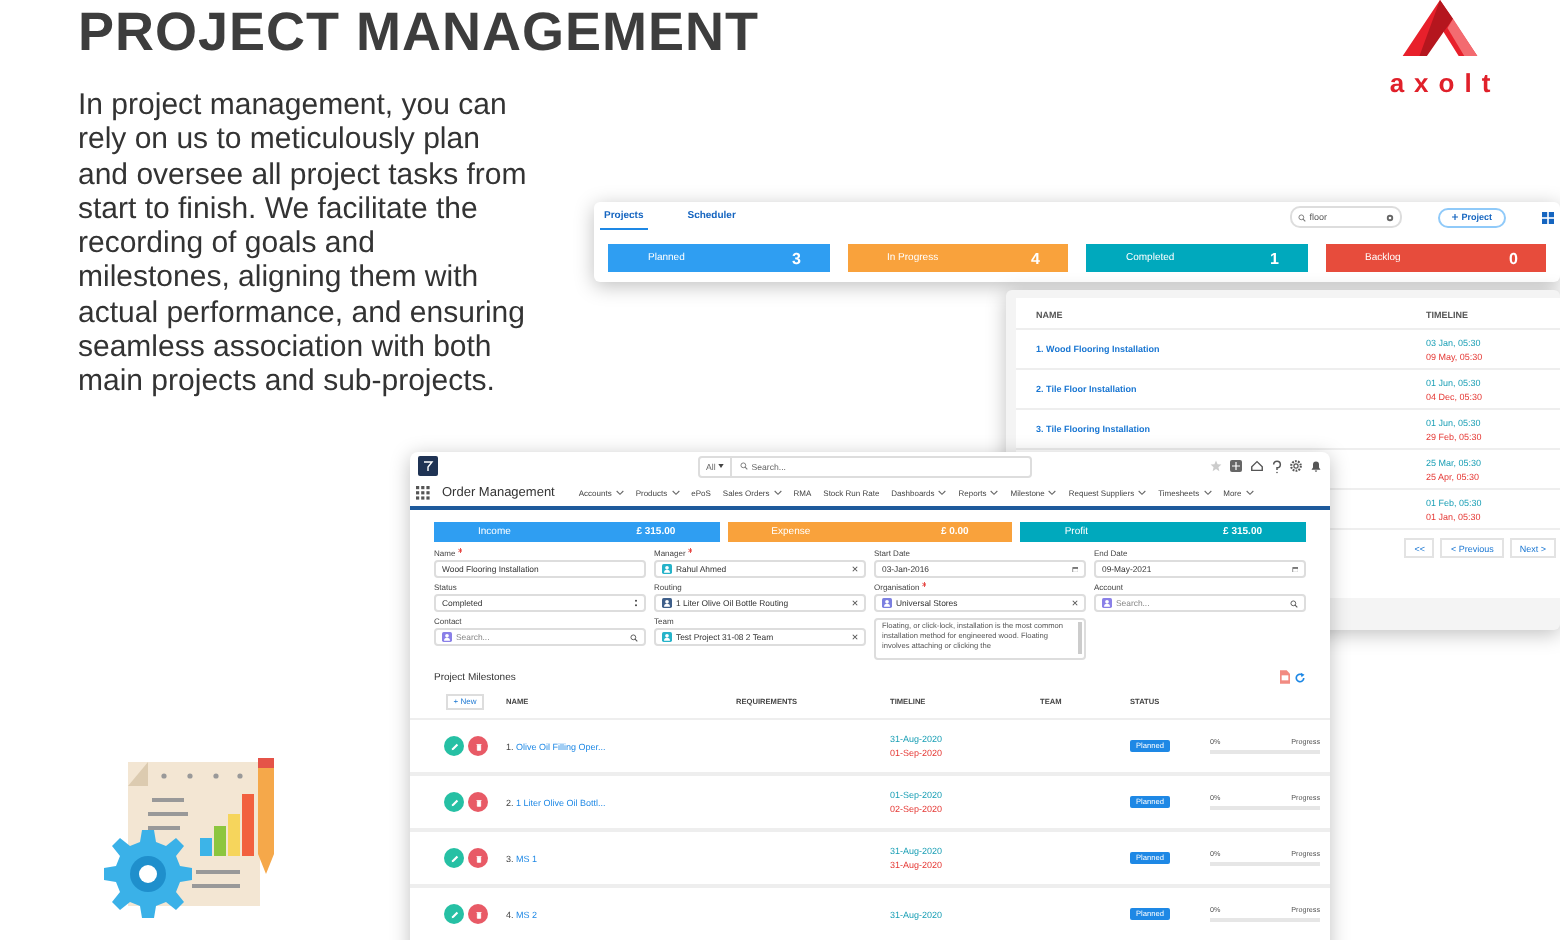  I want to click on plus-icon, so click(1454, 217).